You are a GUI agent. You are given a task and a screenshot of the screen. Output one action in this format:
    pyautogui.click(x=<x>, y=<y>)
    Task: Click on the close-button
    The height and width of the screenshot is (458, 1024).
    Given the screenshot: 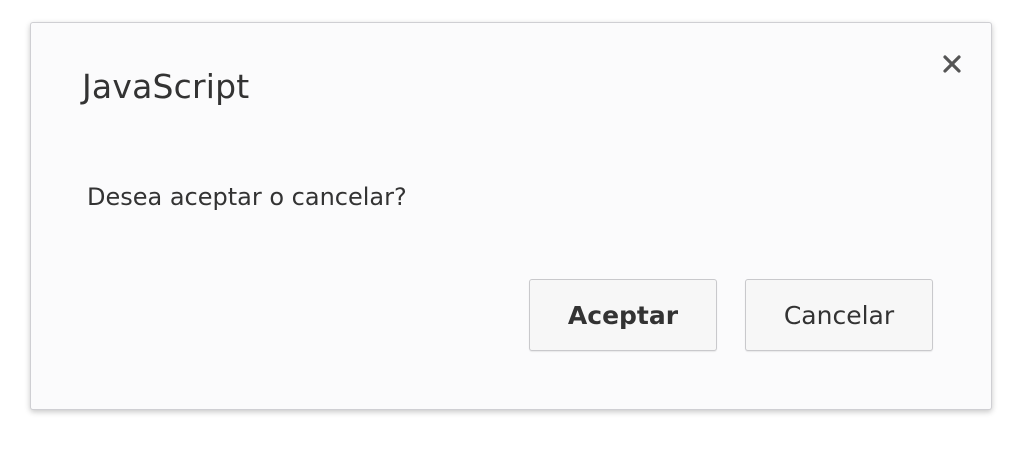 What is the action you would take?
    pyautogui.click(x=952, y=64)
    